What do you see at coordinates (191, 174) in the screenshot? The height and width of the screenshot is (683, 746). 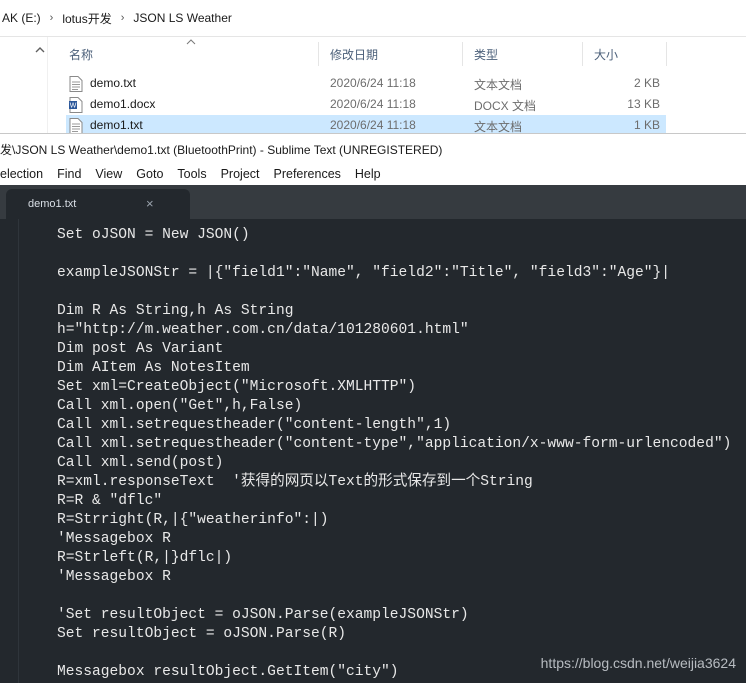 I see `menu-tools: Tools` at bounding box center [191, 174].